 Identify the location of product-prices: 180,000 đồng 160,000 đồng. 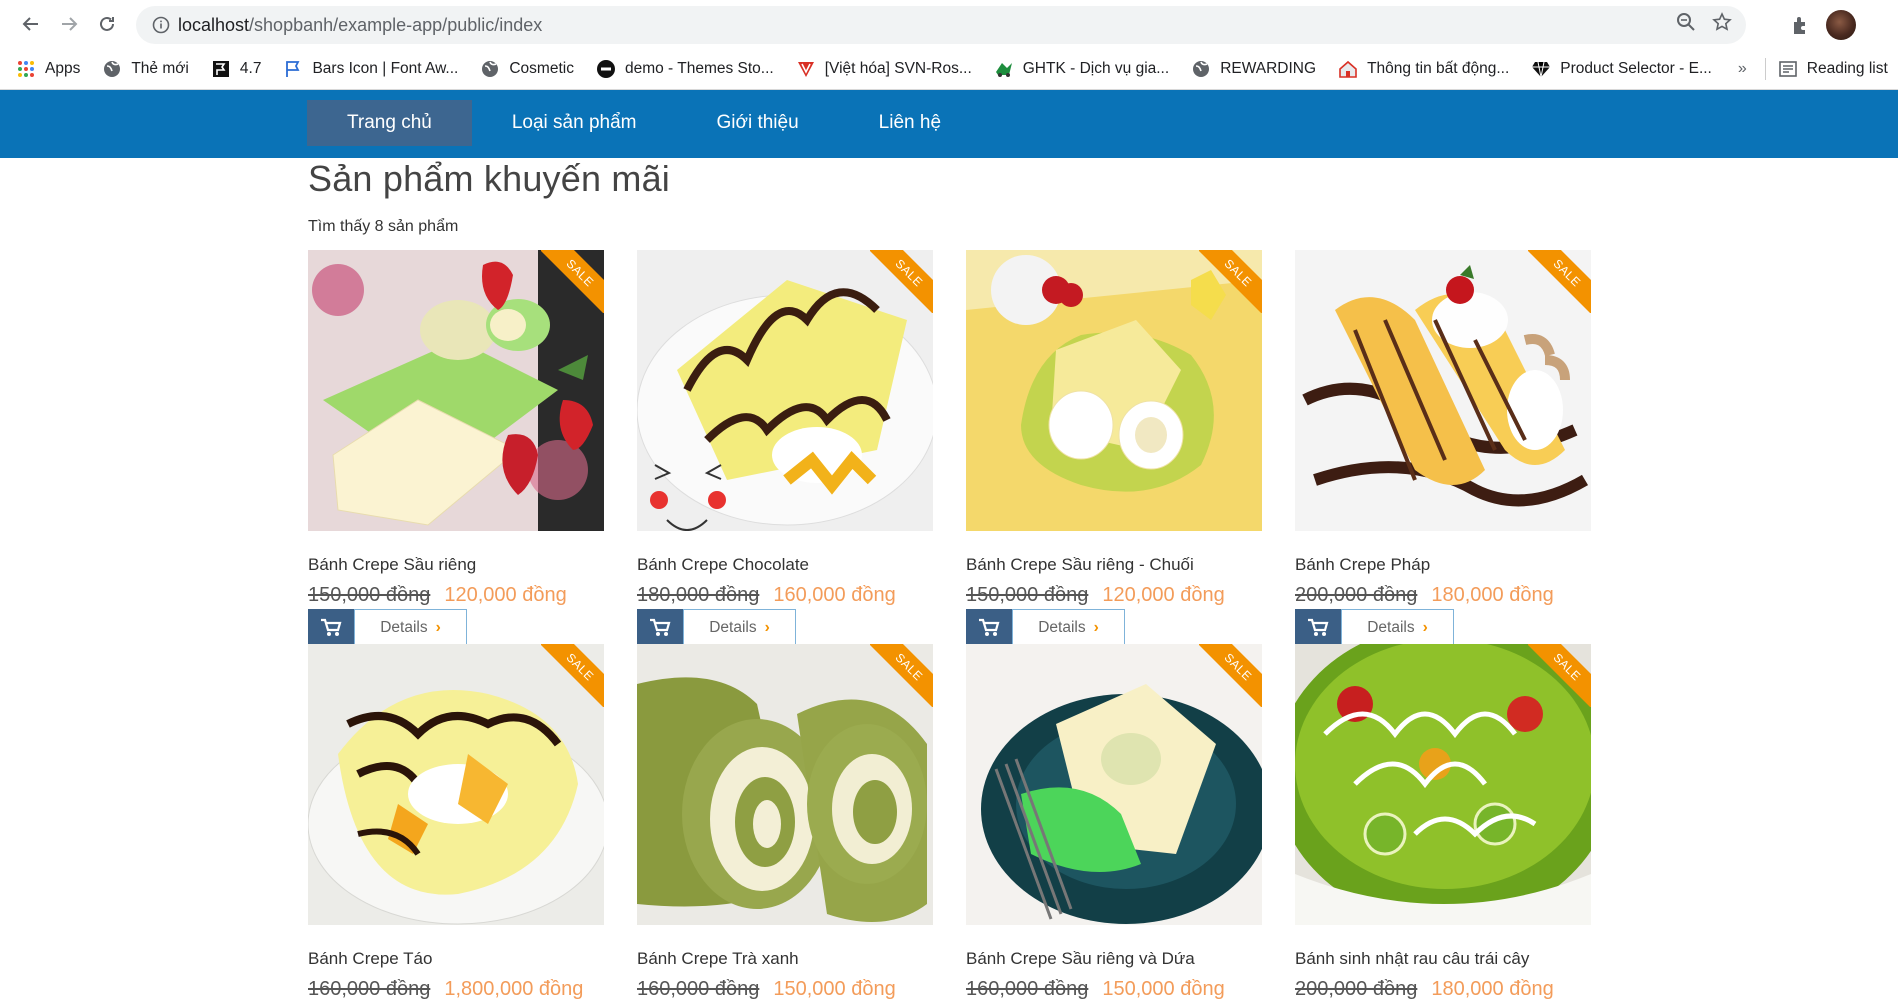
(785, 595).